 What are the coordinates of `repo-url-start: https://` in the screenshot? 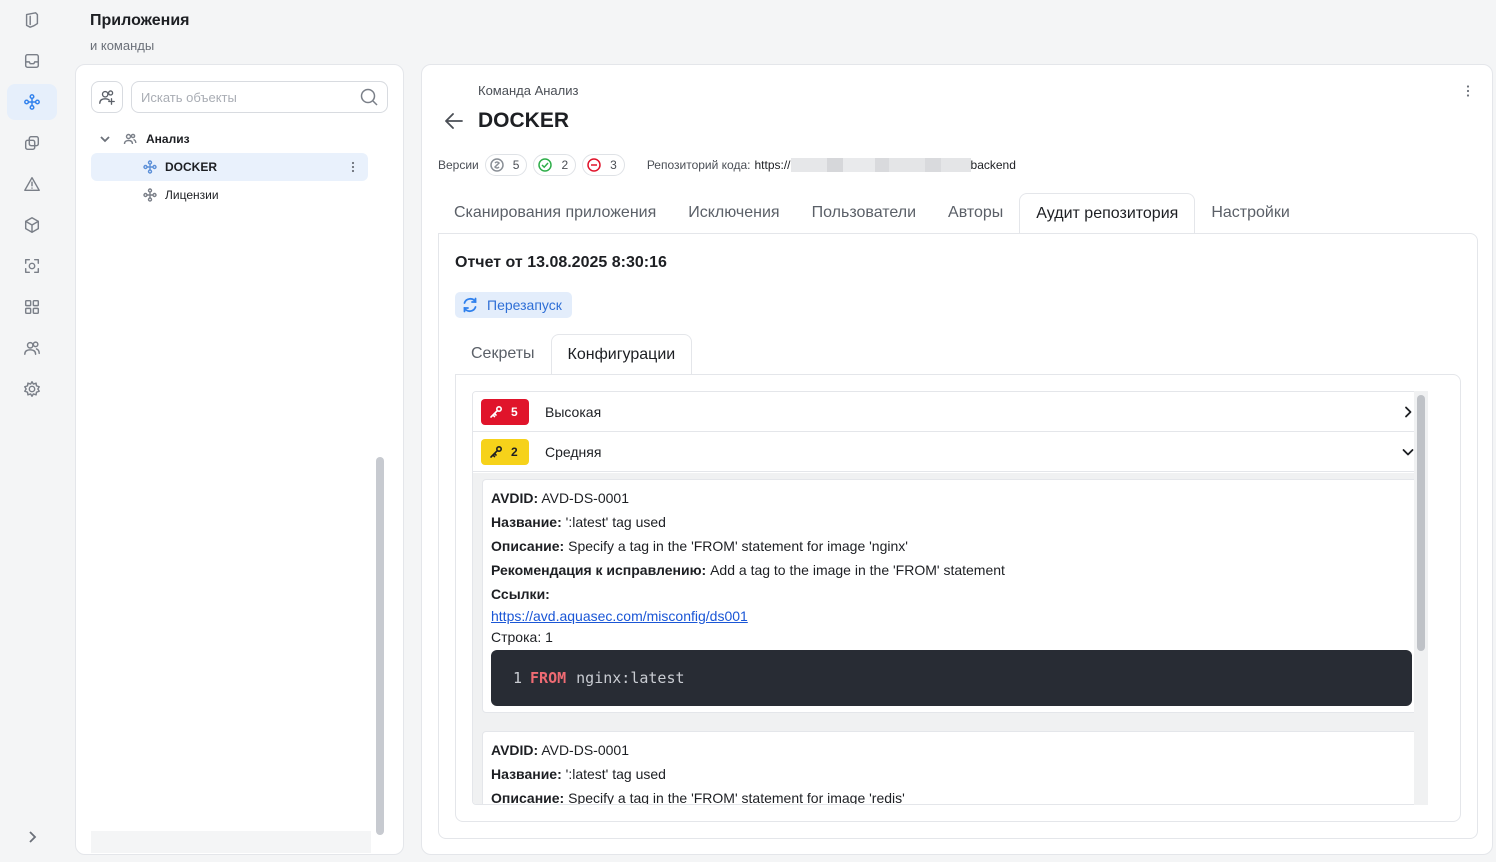 It's located at (772, 165).